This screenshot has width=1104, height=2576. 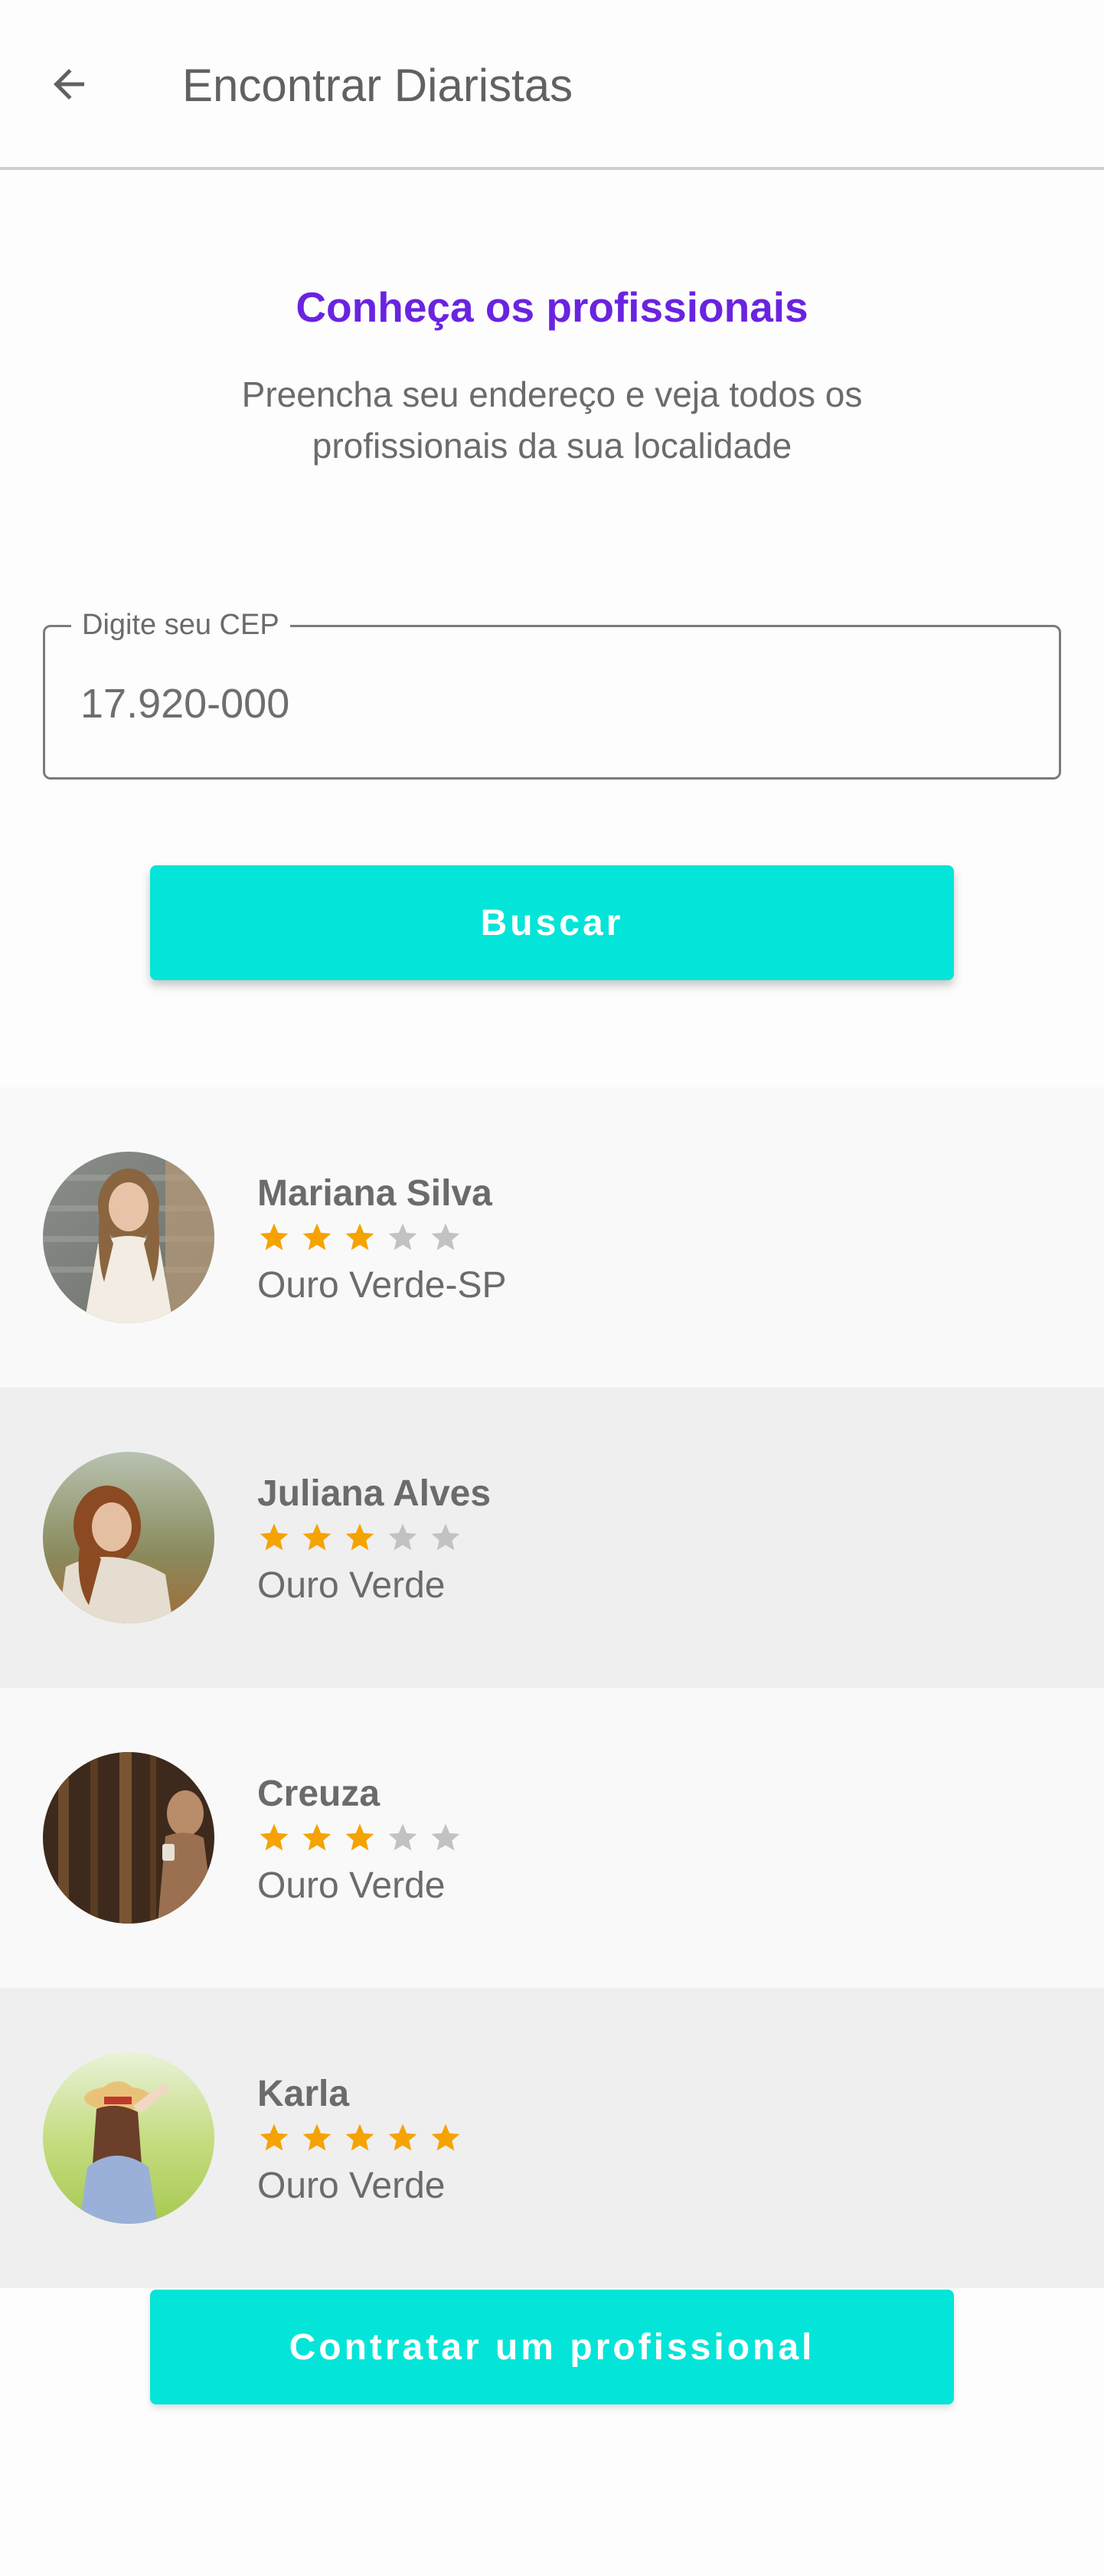 What do you see at coordinates (552, 307) in the screenshot?
I see `section-headline: Conheça os profissionais` at bounding box center [552, 307].